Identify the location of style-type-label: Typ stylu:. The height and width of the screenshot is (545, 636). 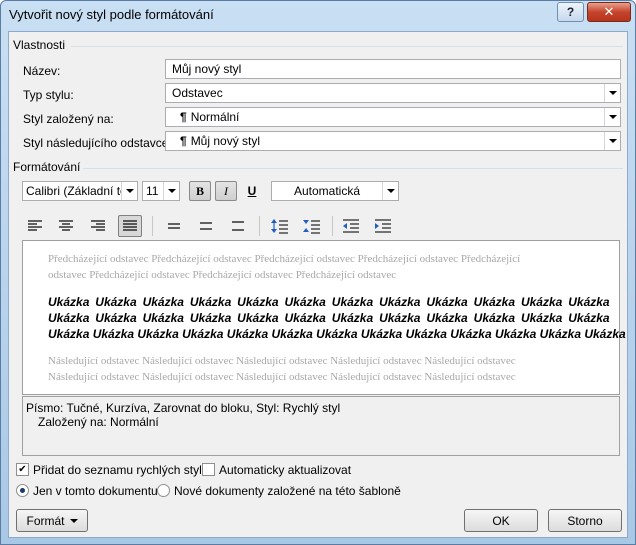
(48, 95).